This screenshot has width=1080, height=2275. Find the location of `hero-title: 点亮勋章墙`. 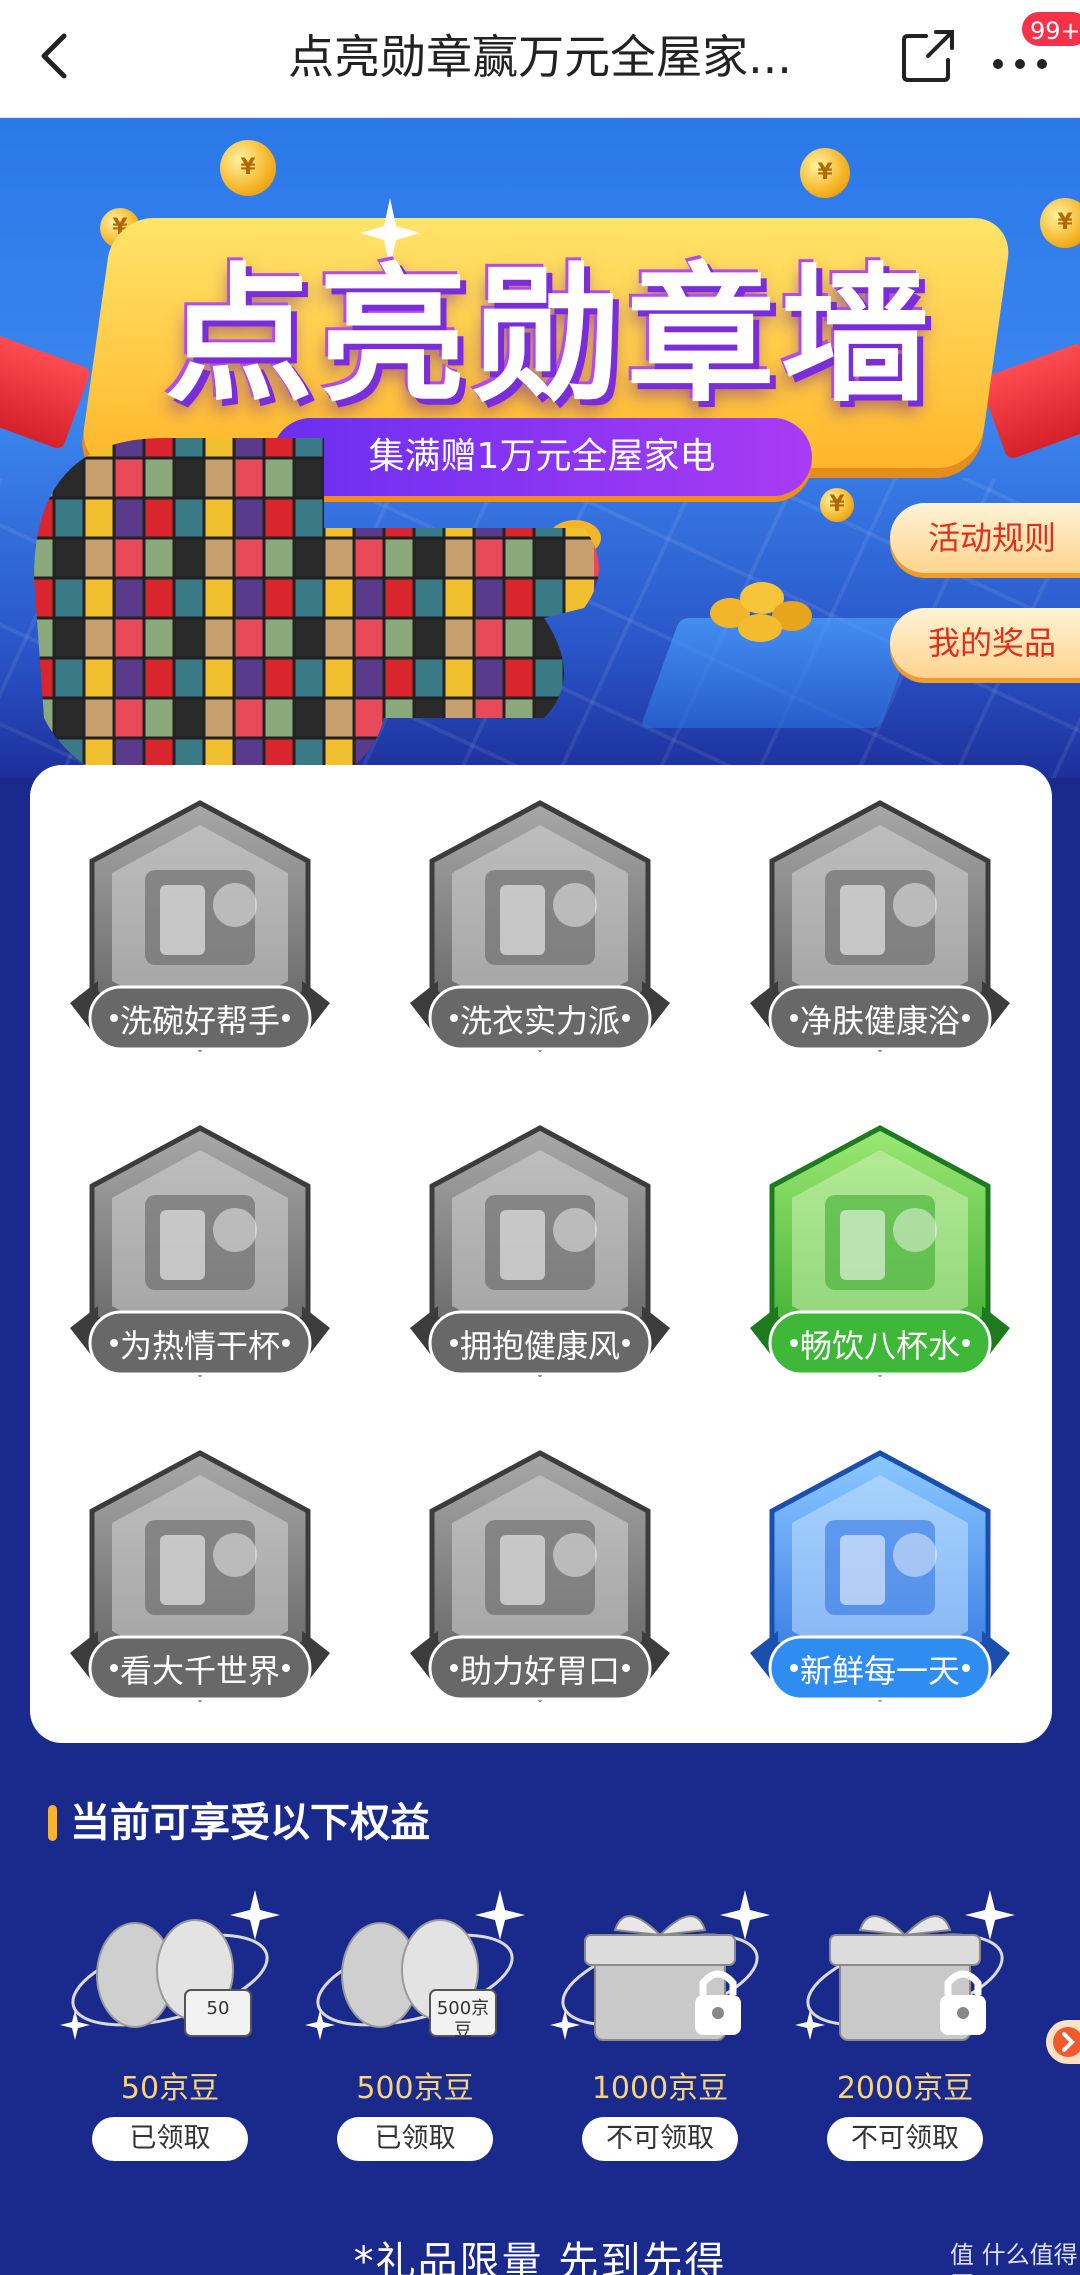

hero-title: 点亮勋章墙 is located at coordinates (550, 336).